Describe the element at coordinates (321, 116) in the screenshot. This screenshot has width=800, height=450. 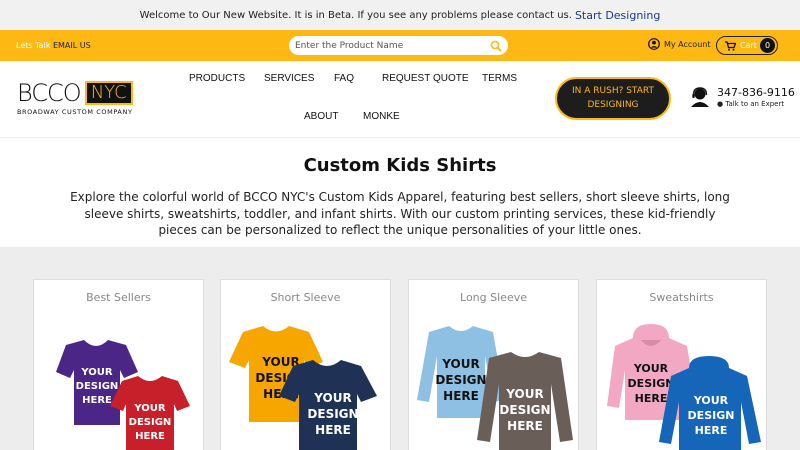
I see `nav-about: ABOUT` at that location.